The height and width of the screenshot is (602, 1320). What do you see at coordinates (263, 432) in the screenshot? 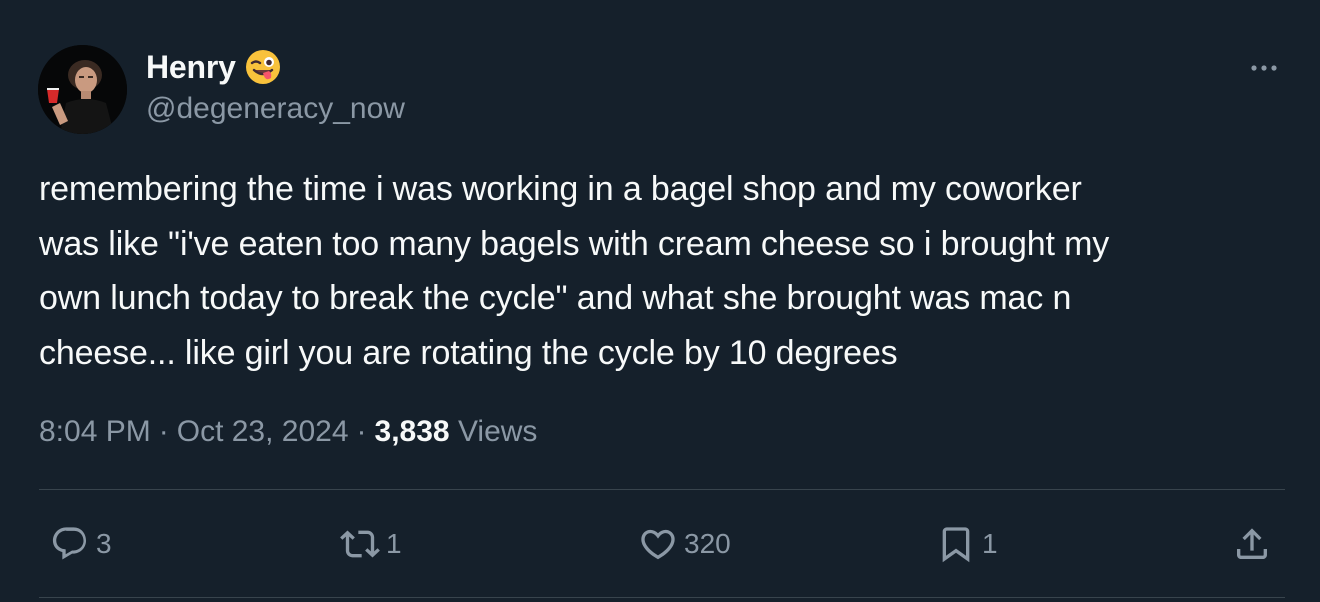
I see `tweet-date: Oct 23, 2024` at bounding box center [263, 432].